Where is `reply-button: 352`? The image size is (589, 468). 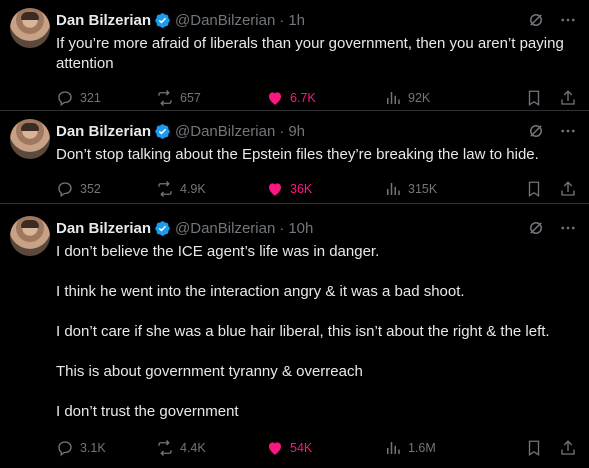 reply-button: 352 is located at coordinates (106, 189).